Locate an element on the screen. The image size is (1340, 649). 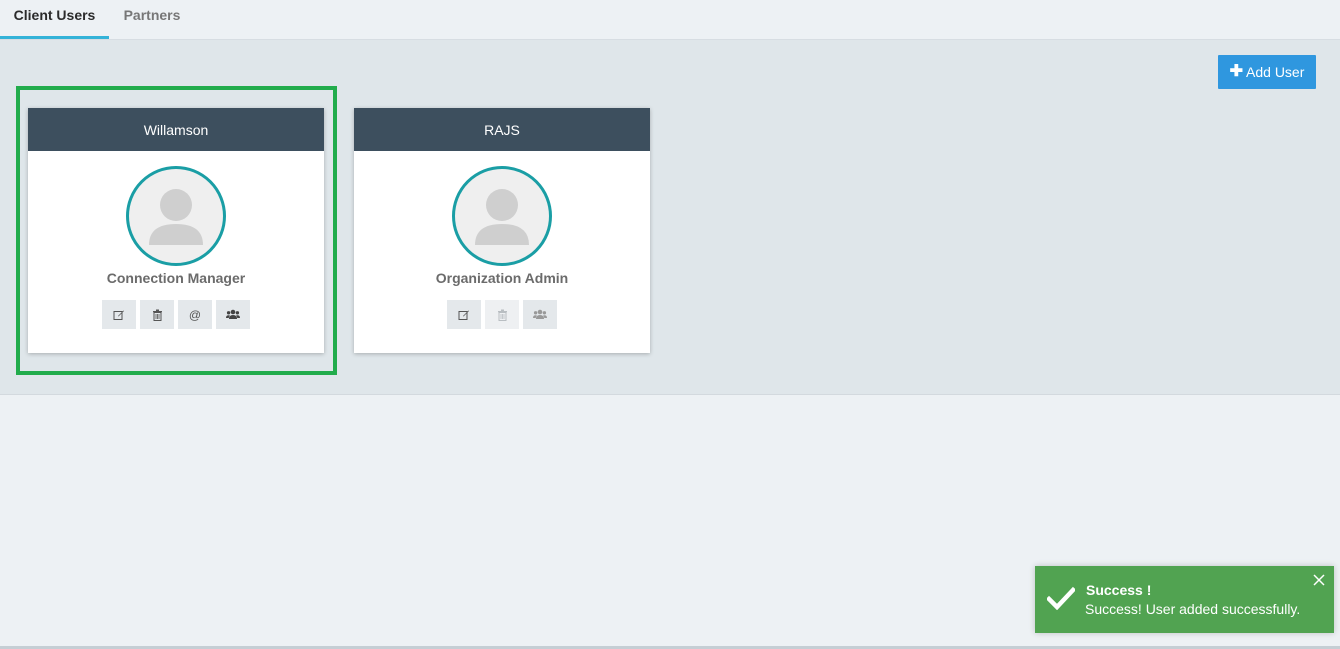
toast-title: Success ! is located at coordinates (1119, 590).